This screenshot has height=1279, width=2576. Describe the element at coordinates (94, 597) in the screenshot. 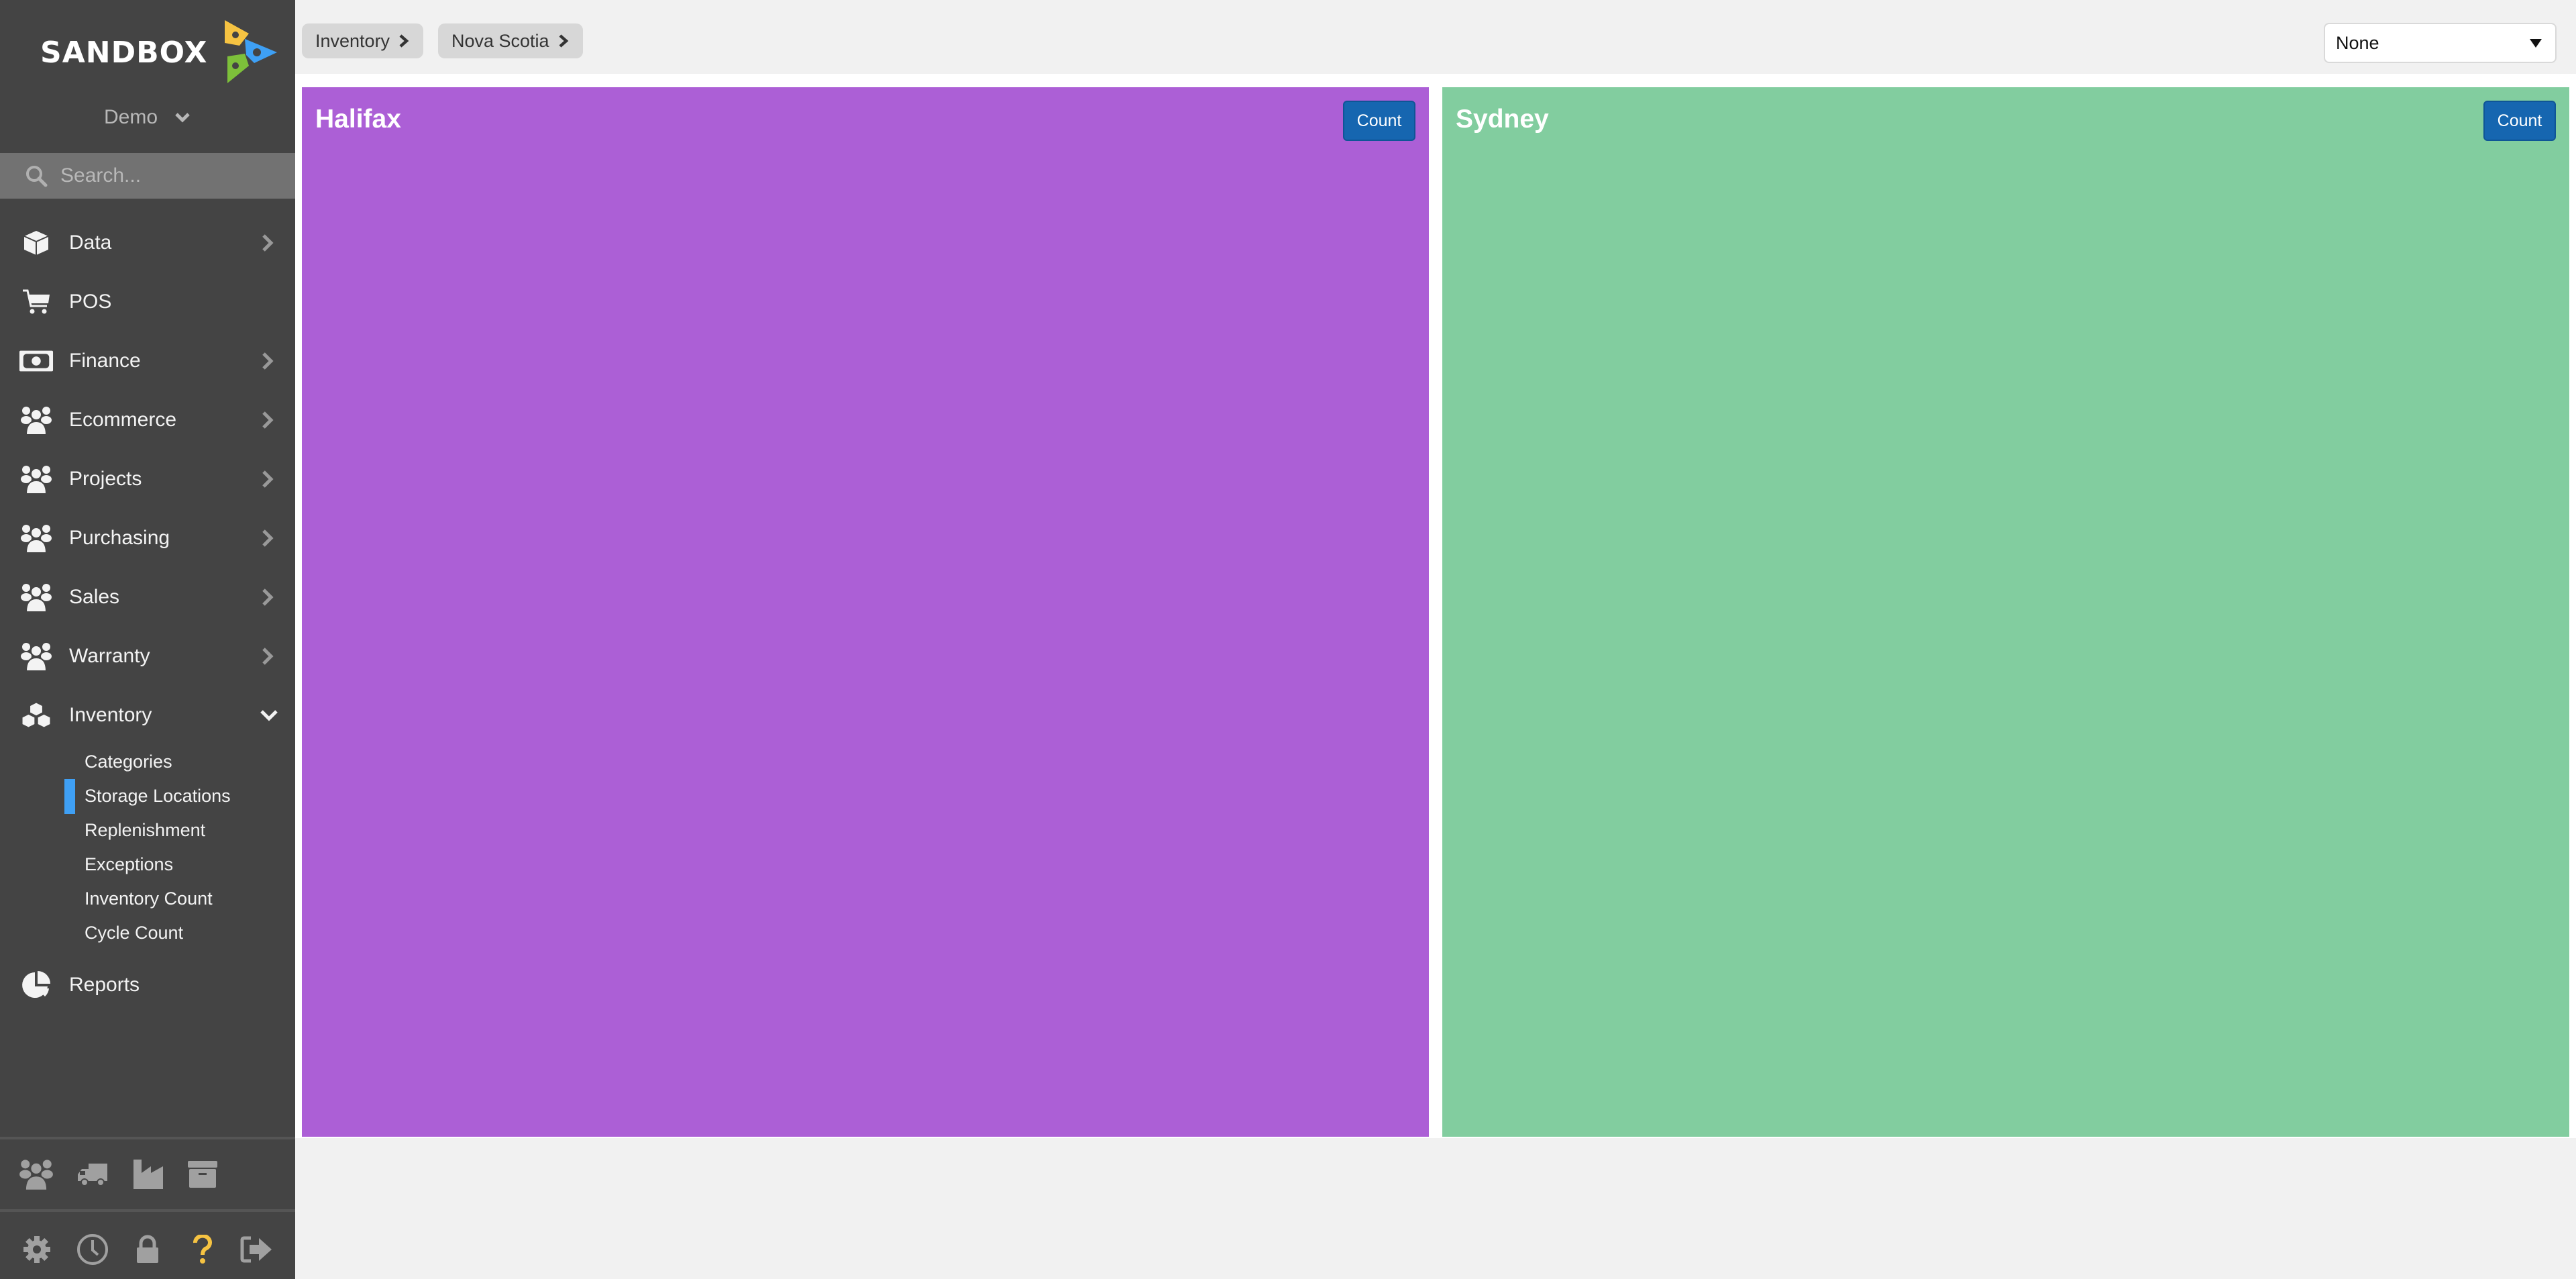

I see `sidebar-item-label: Sales` at that location.